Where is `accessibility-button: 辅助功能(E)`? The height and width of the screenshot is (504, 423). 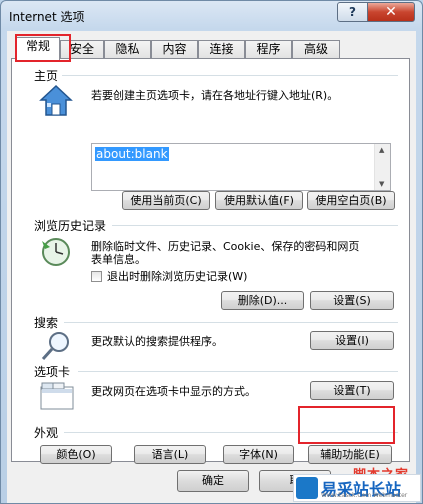
accessibility-button: 辅助功能(E) is located at coordinates (350, 454).